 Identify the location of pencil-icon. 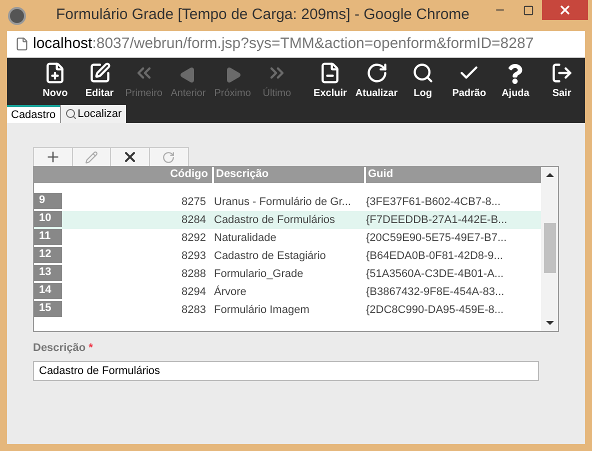
(91, 157).